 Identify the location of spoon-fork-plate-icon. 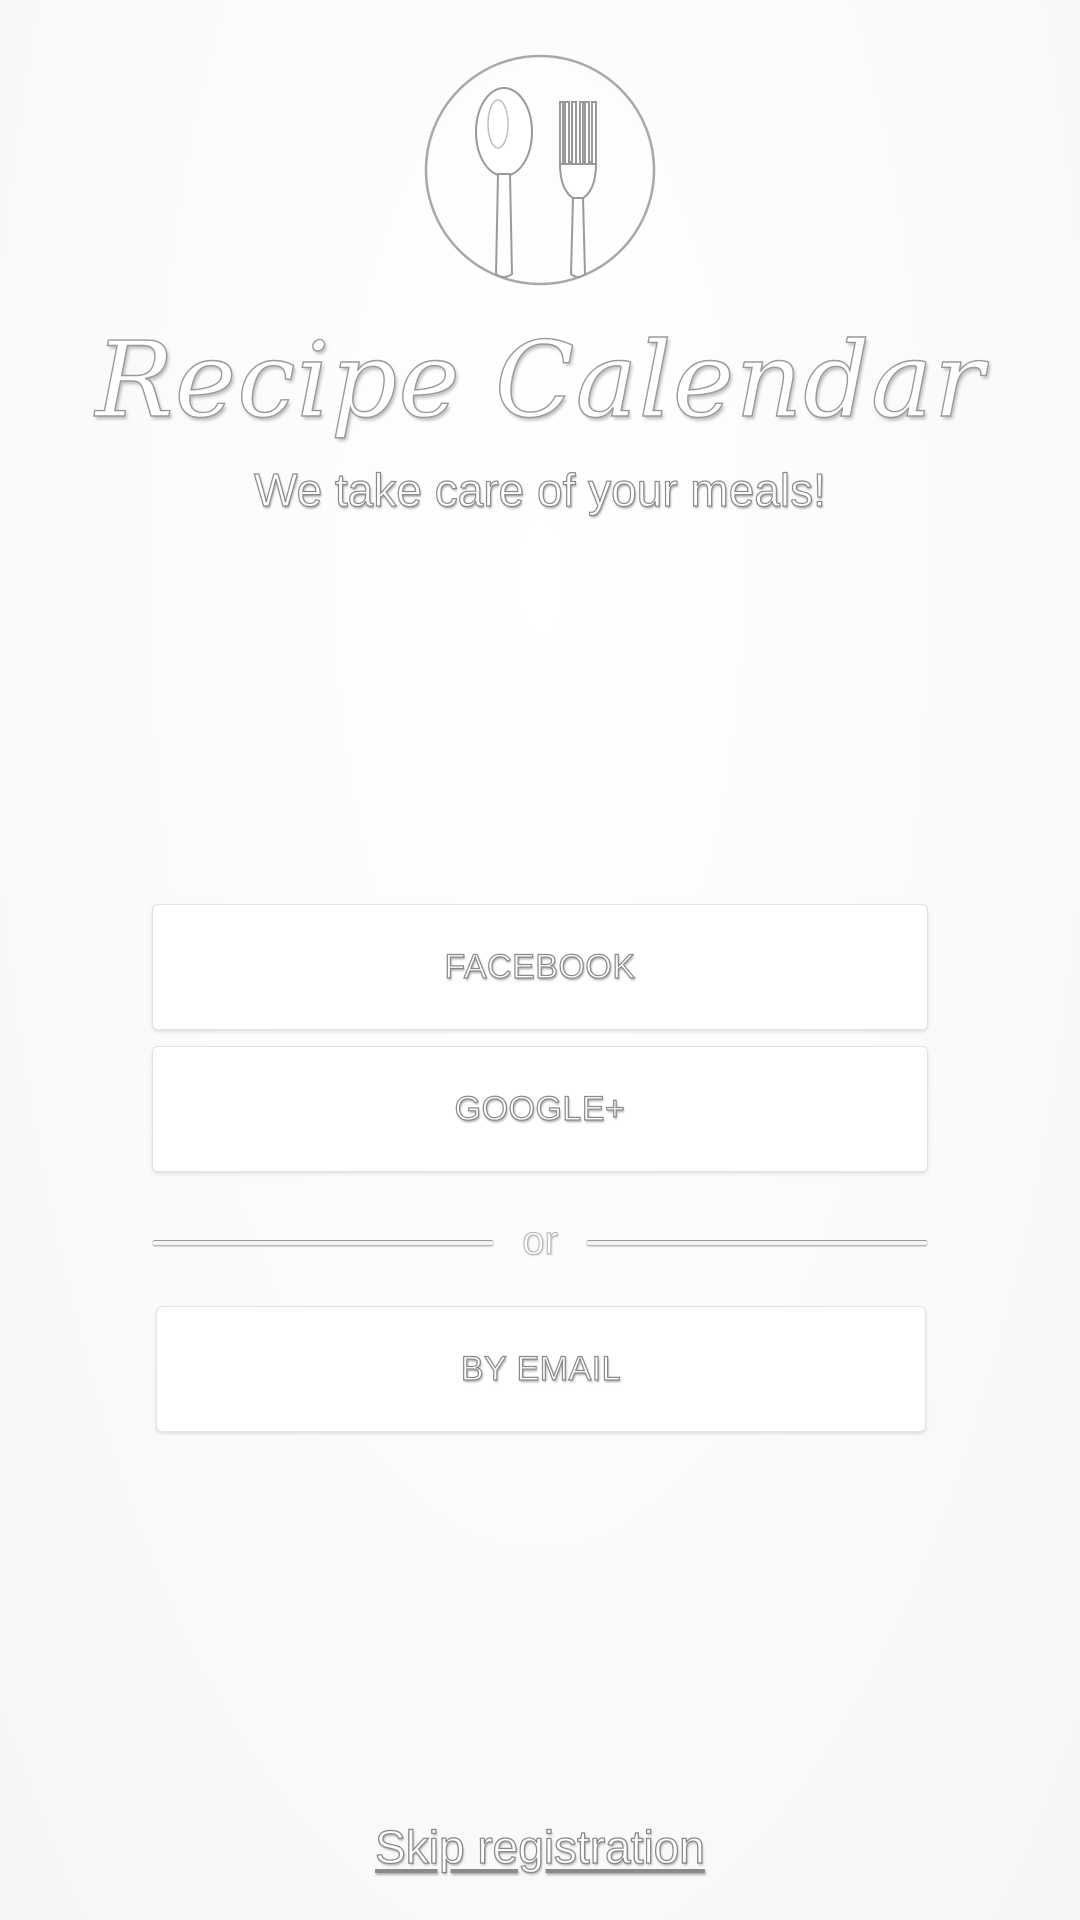
(540, 172).